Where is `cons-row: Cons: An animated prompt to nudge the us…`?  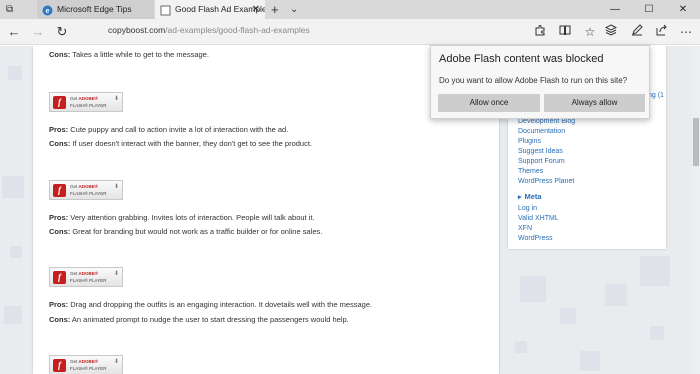 cons-row: Cons: An animated prompt to nudge the us… is located at coordinates (199, 319).